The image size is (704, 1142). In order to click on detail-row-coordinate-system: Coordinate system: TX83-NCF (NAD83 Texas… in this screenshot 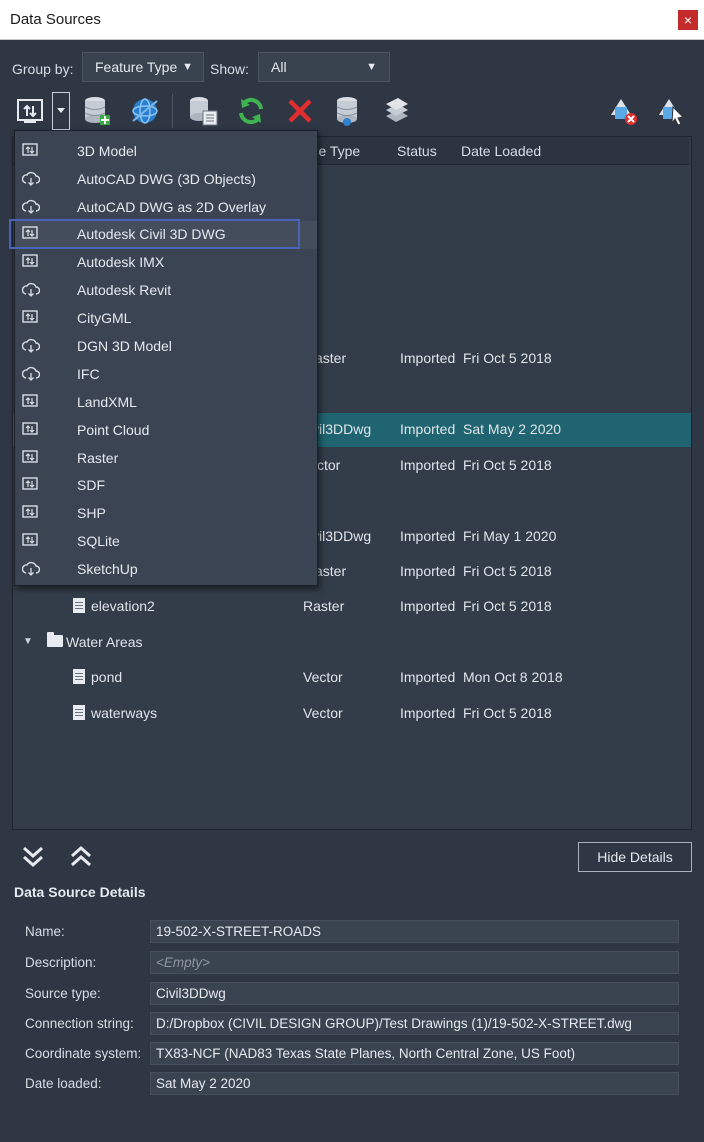, I will do `click(352, 1054)`.